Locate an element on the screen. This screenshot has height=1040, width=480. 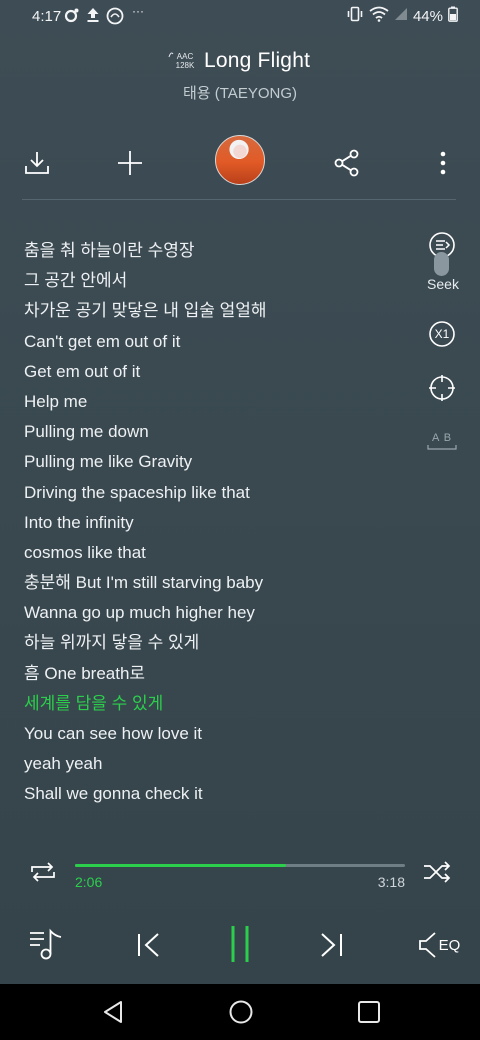
speed-label: X1 is located at coordinates (442, 334).